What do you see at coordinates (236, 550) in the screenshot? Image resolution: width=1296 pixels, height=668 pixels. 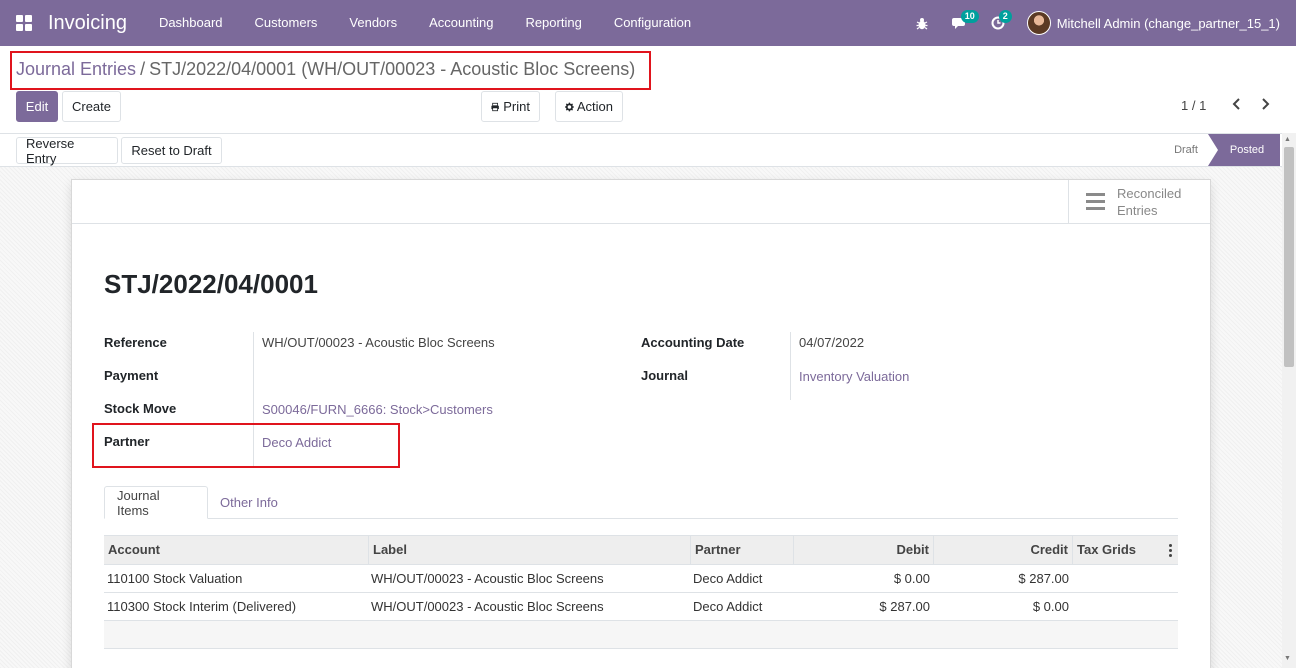 I see `column-account: Account` at bounding box center [236, 550].